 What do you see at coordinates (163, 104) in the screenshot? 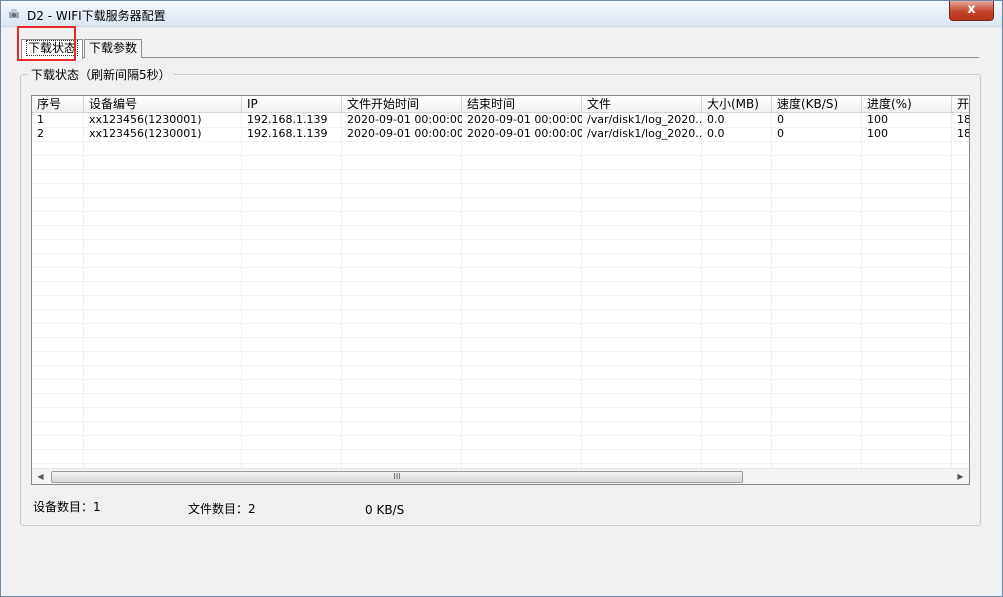
I see `column-header-device-id: 设备编号` at bounding box center [163, 104].